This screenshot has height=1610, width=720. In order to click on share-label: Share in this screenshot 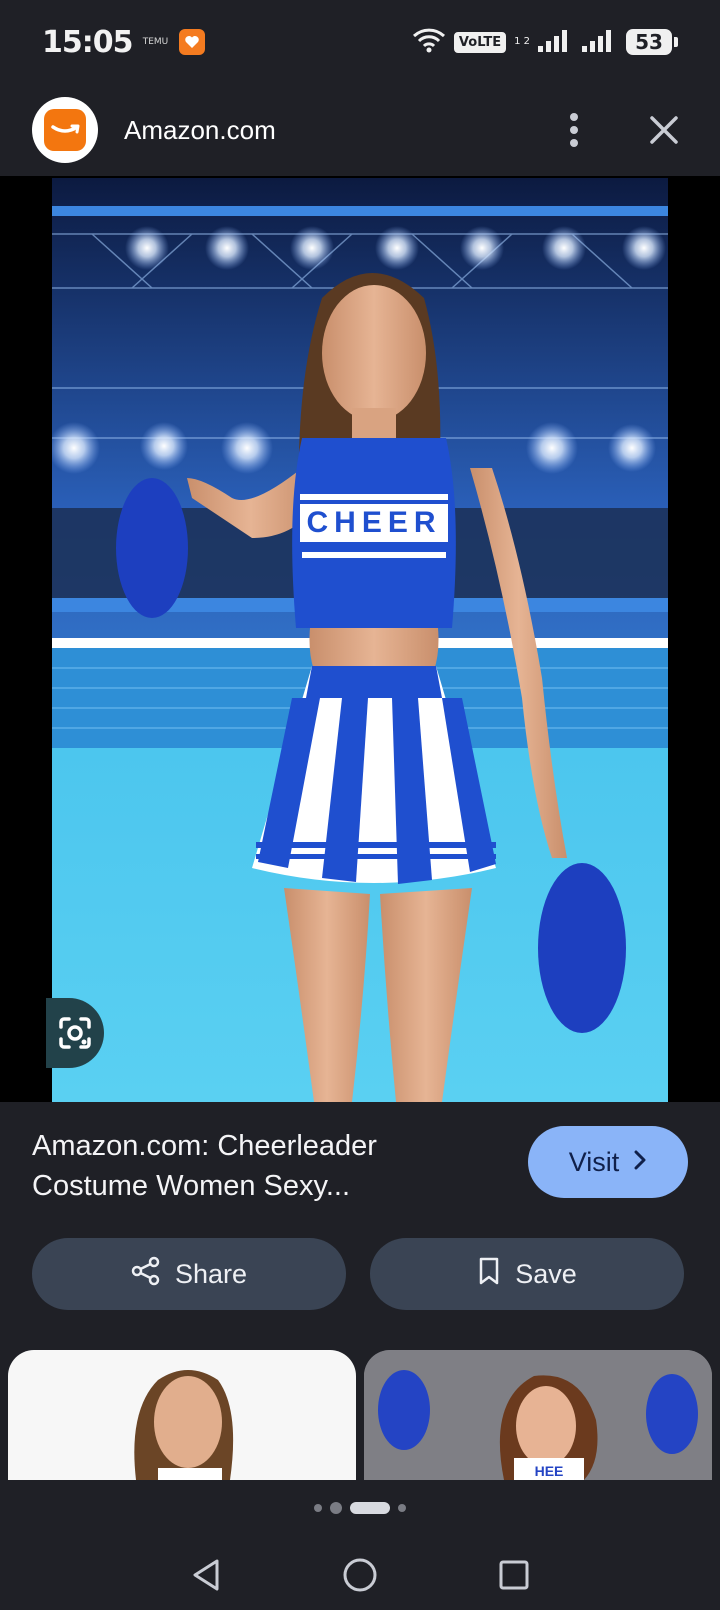, I will do `click(211, 1273)`.